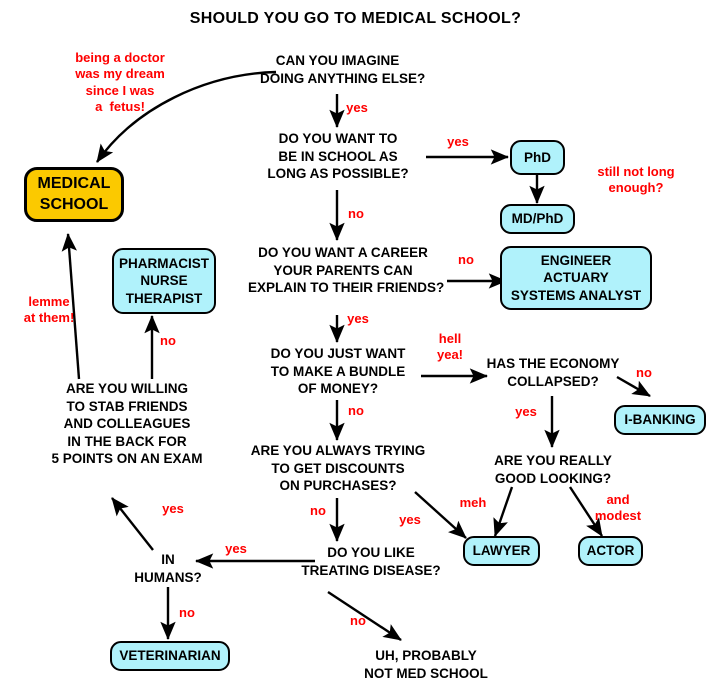 The height and width of the screenshot is (696, 711). Describe the element at coordinates (168, 340) in the screenshot. I see `label-pharmacist-no: no` at that location.